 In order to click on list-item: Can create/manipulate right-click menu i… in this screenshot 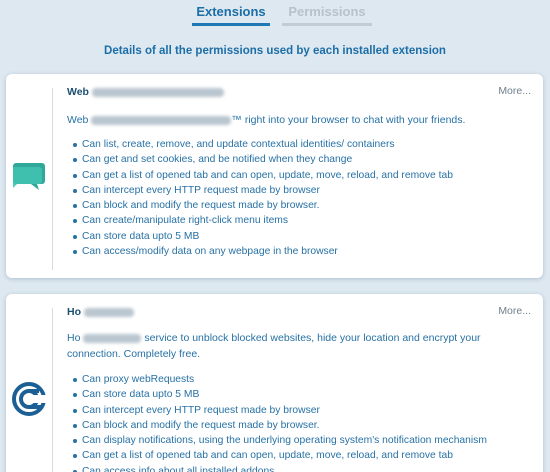, I will do `click(263, 220)`.